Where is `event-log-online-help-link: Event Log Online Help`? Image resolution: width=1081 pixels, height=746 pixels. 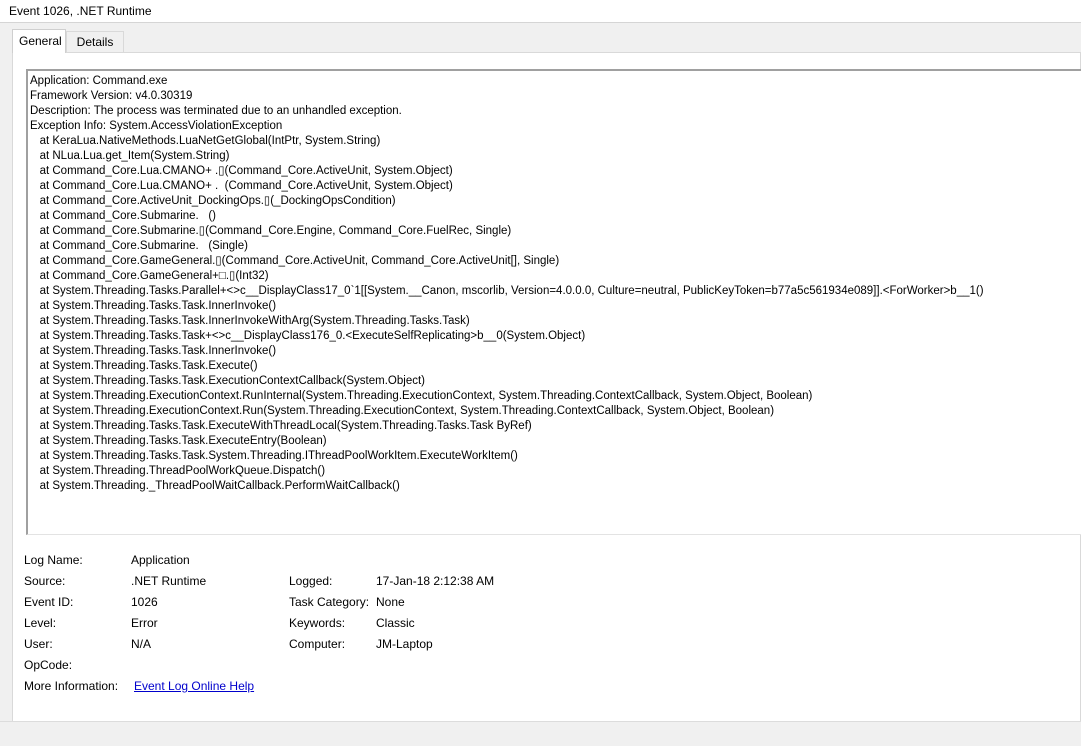 event-log-online-help-link: Event Log Online Help is located at coordinates (194, 686).